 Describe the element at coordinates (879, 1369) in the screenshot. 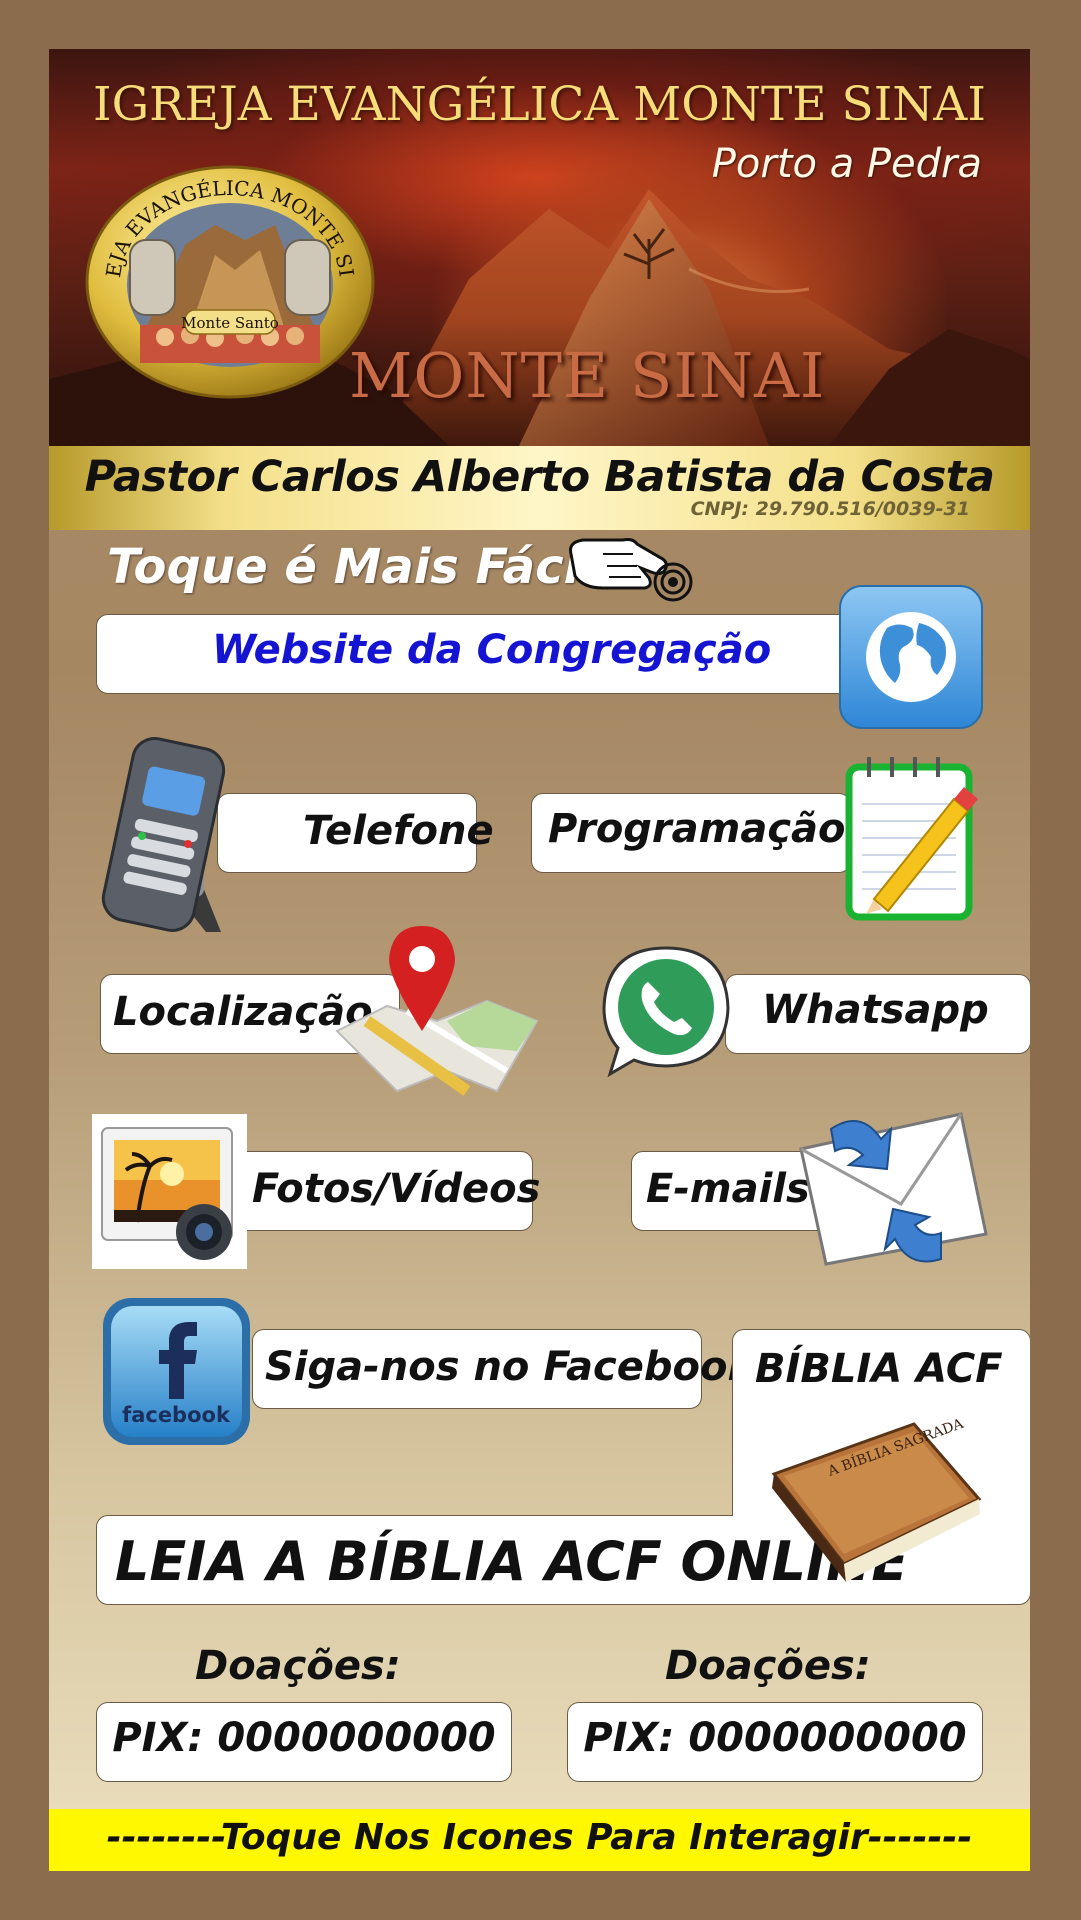

I see `biblia-title: BÍBLIA ACF` at that location.